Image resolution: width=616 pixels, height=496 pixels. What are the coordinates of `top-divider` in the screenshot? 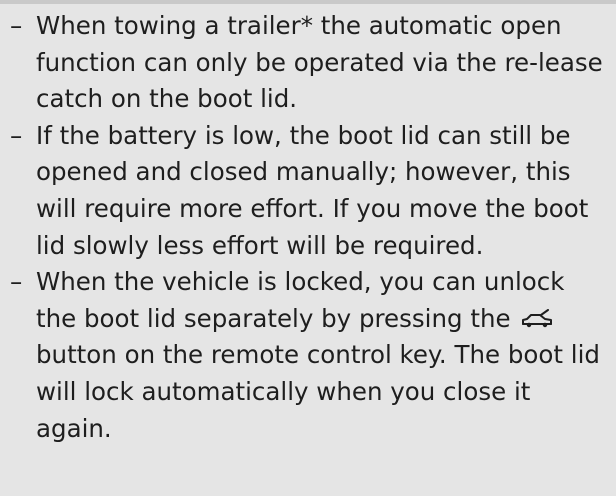 It's located at (308, 2).